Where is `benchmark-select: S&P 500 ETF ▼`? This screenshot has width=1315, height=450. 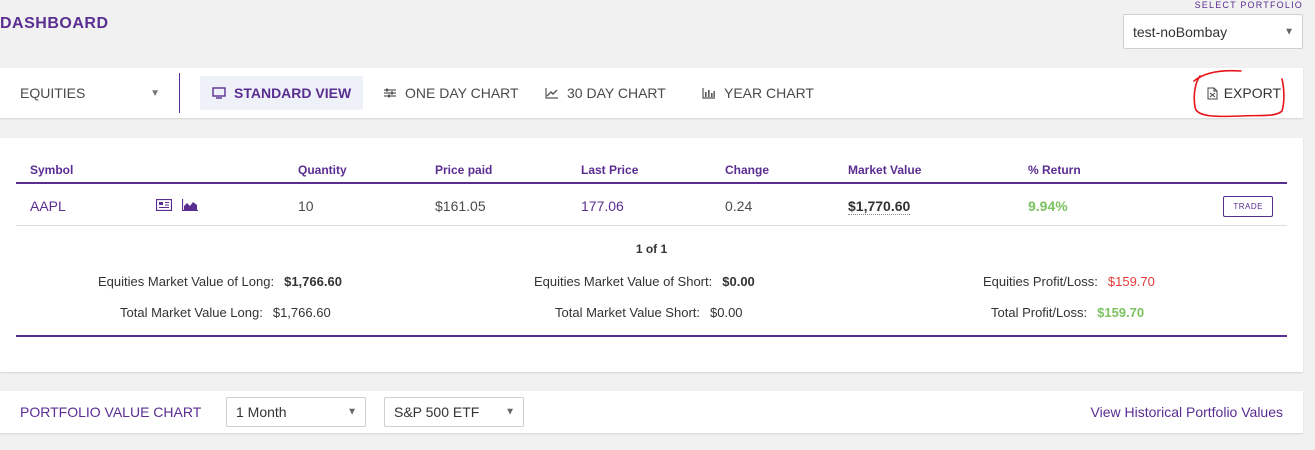
benchmark-select: S&P 500 ETF ▼ is located at coordinates (454, 412).